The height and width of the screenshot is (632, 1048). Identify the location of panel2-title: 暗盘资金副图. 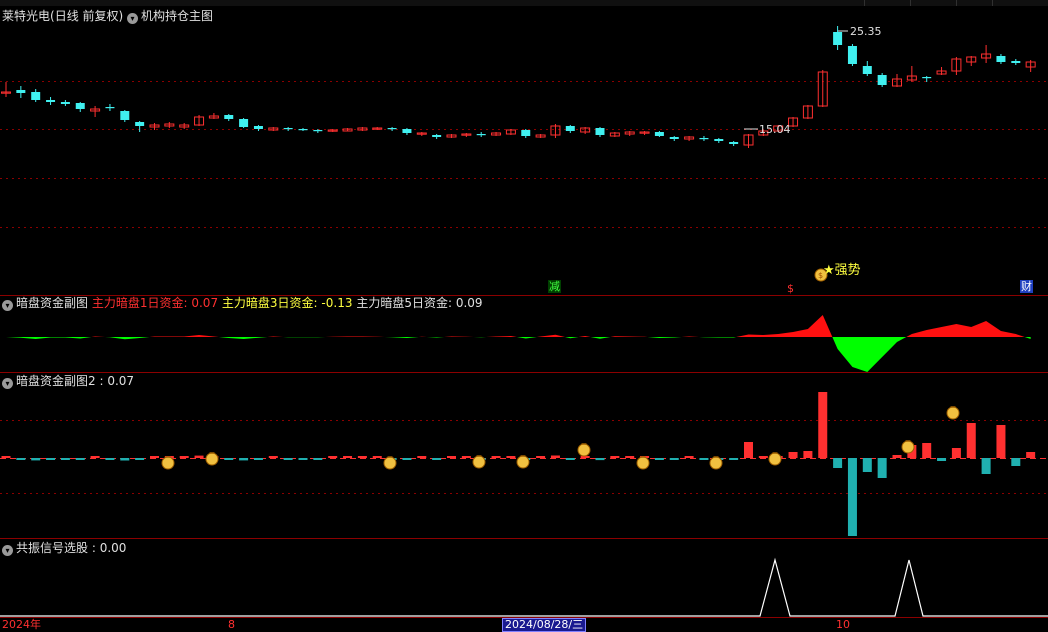
(52, 303).